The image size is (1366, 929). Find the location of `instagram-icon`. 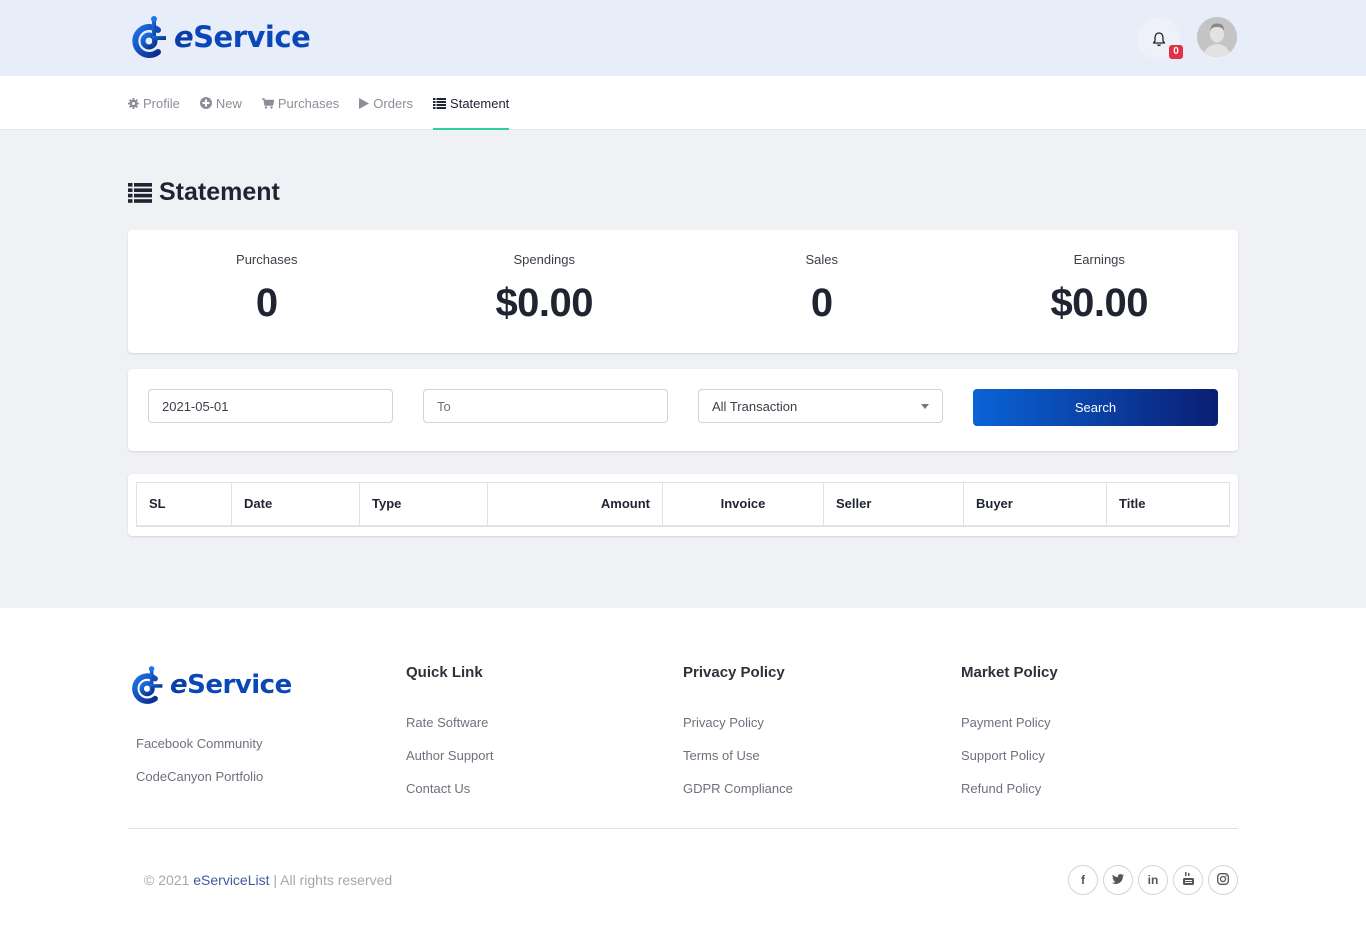

instagram-icon is located at coordinates (1223, 880).